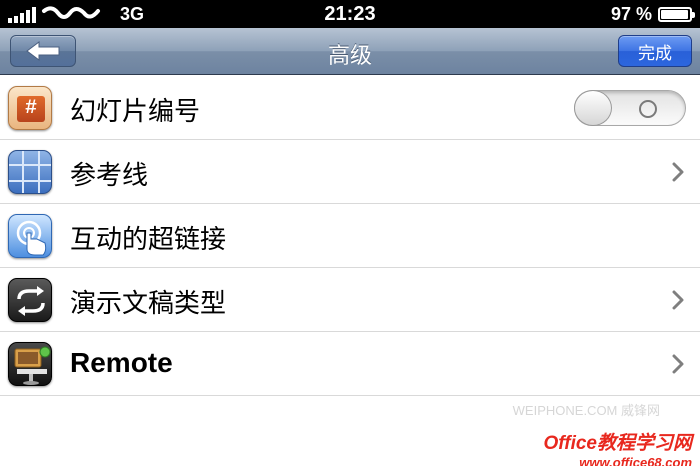 This screenshot has height=466, width=700. I want to click on watermark-title: Office教程学习网, so click(617, 443).